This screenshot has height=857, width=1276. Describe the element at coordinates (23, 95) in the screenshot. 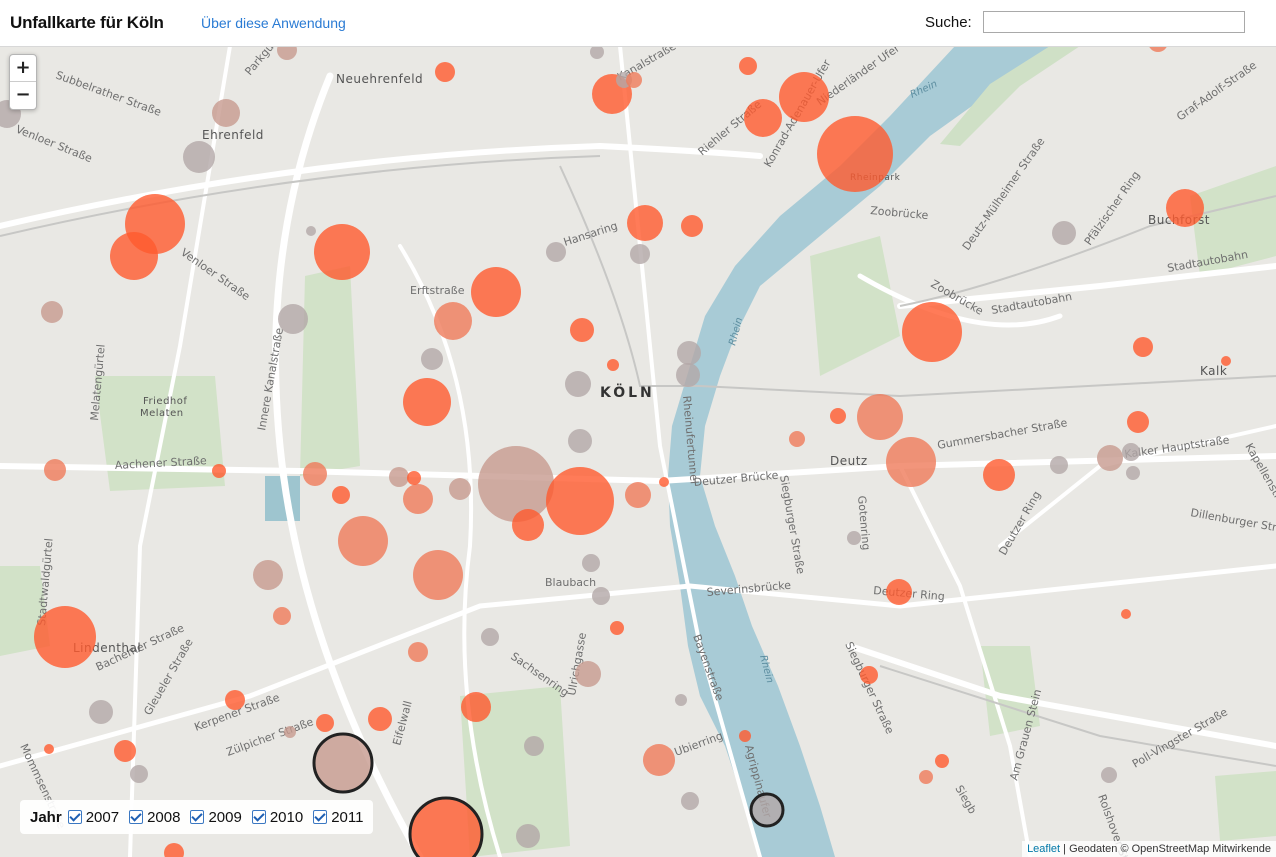

I see `zoom-out-button: −` at that location.